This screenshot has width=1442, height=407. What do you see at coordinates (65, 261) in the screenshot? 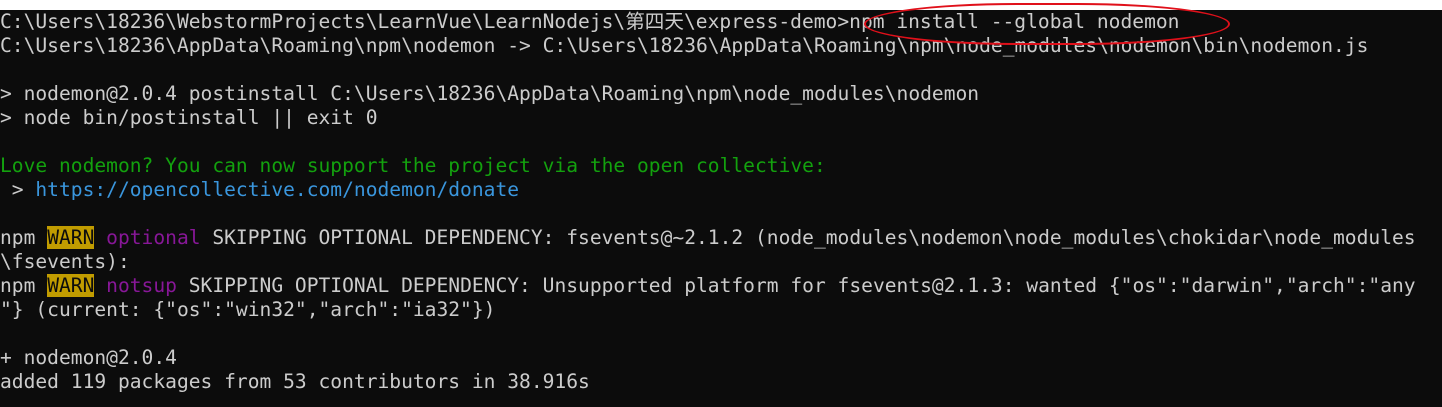
I see `warn-continuation-line: \fsevents):` at bounding box center [65, 261].